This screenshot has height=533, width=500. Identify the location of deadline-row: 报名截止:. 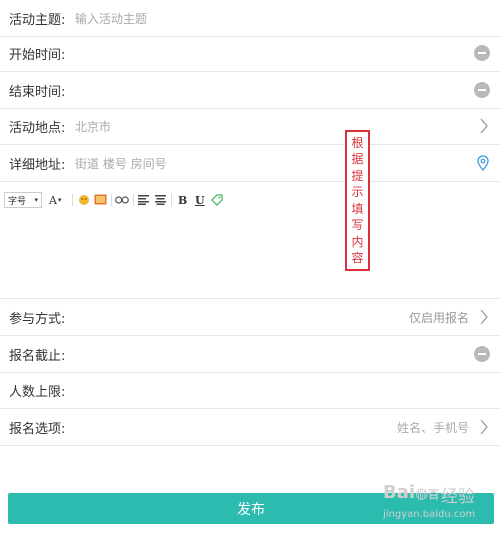
(250, 354).